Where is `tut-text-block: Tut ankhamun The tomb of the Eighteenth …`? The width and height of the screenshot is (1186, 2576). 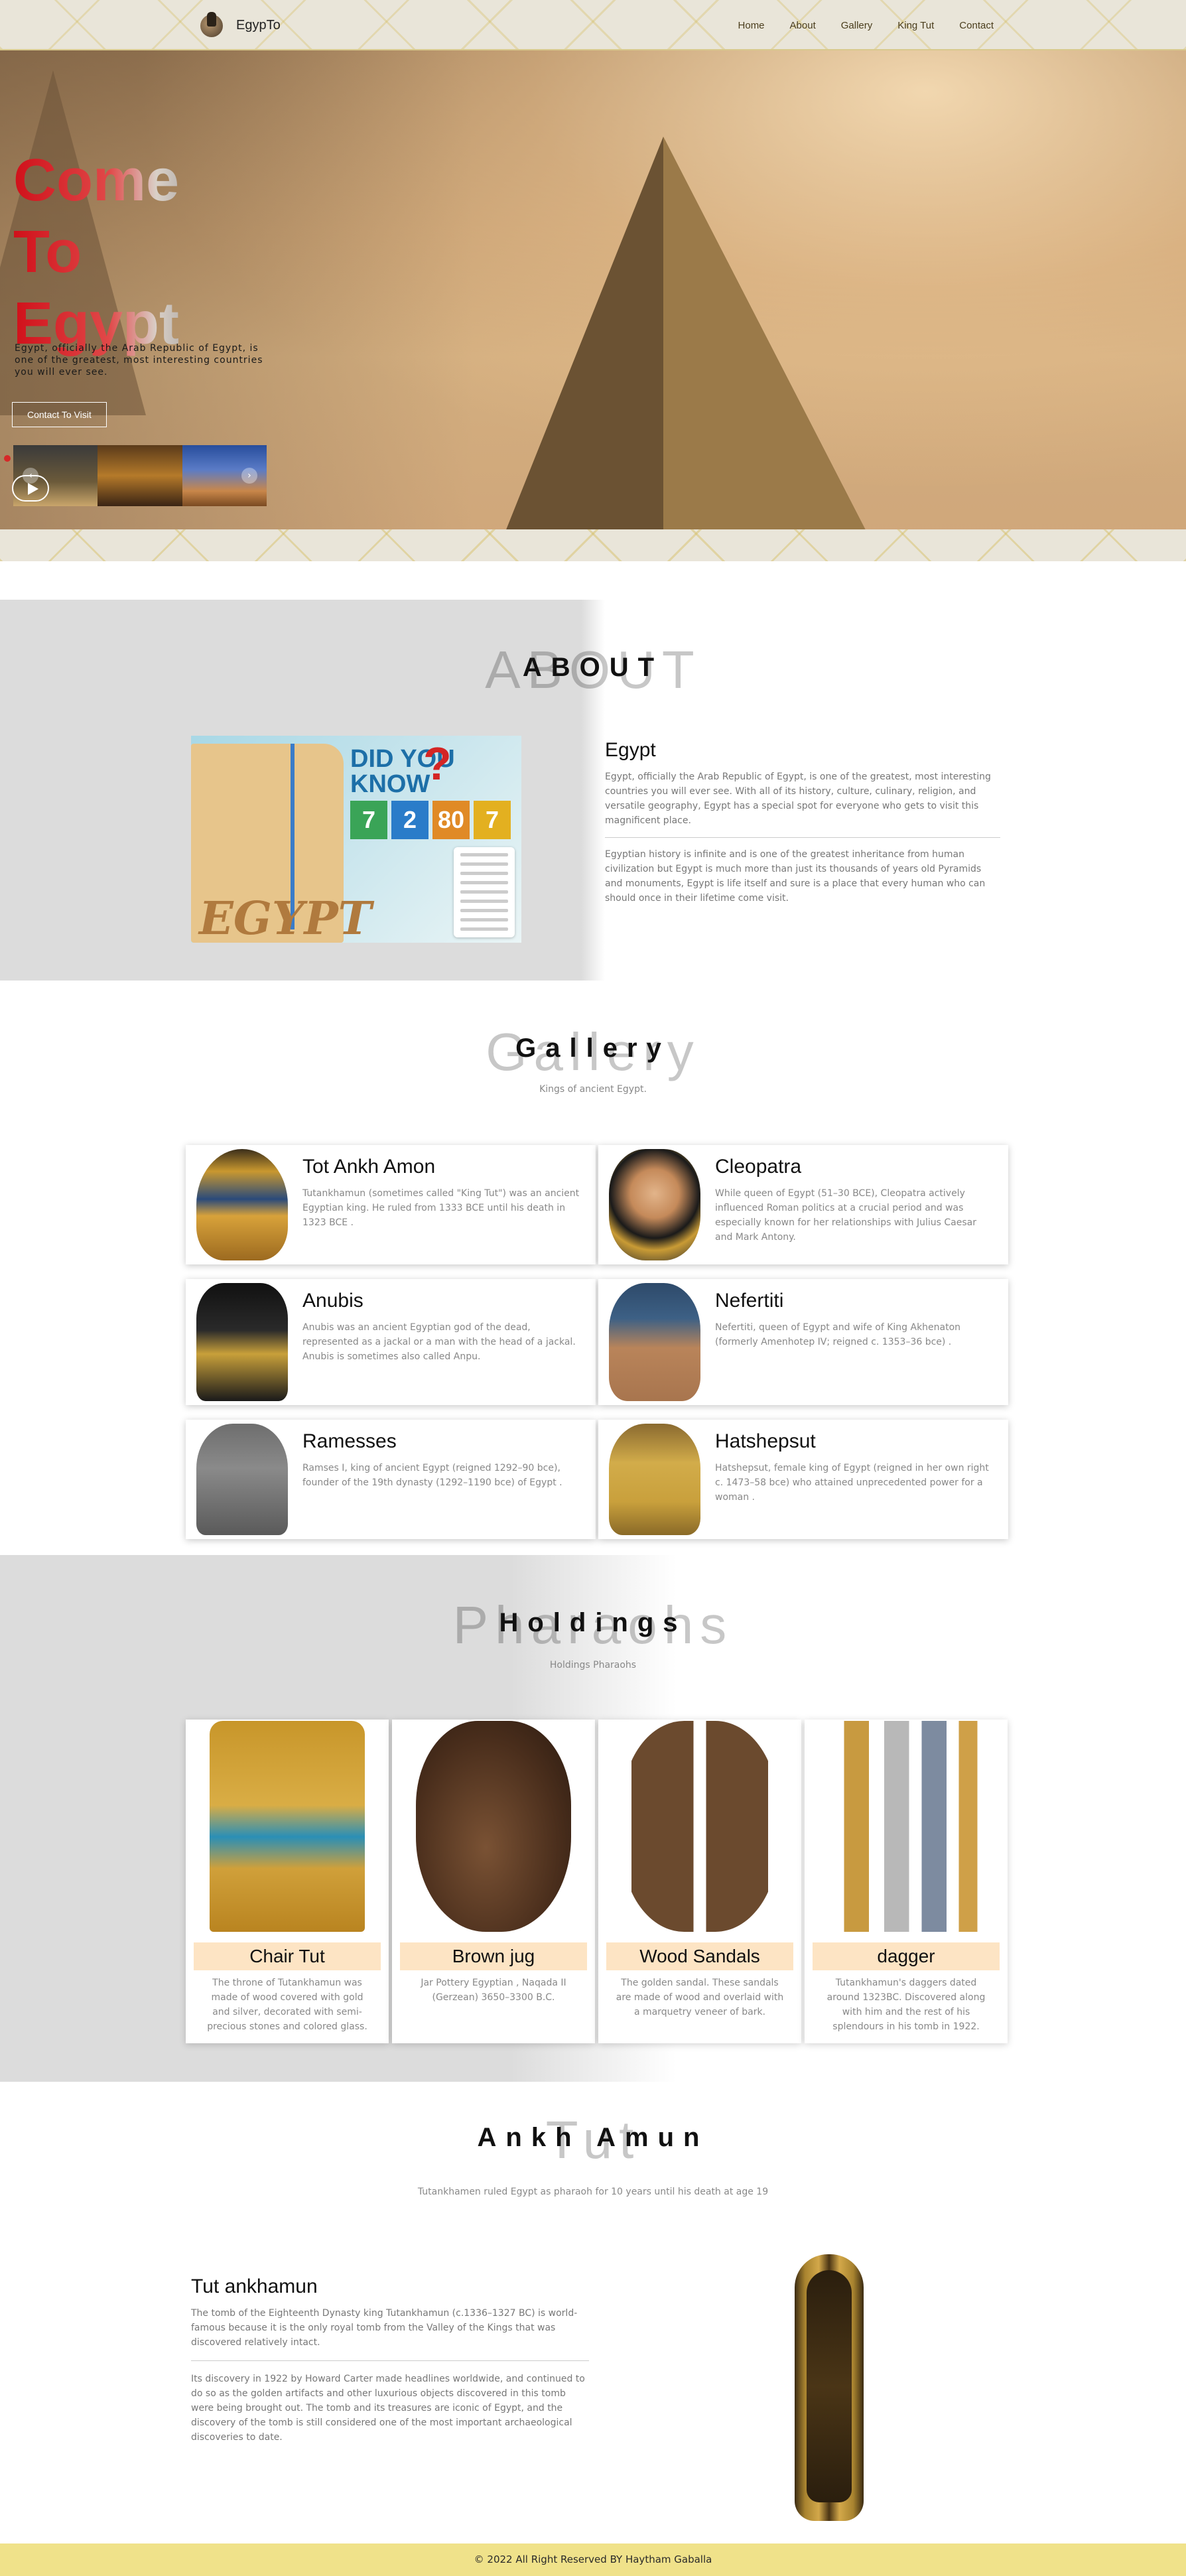 tut-text-block: Tut ankhamun The tomb of the Eighteenth … is located at coordinates (390, 2360).